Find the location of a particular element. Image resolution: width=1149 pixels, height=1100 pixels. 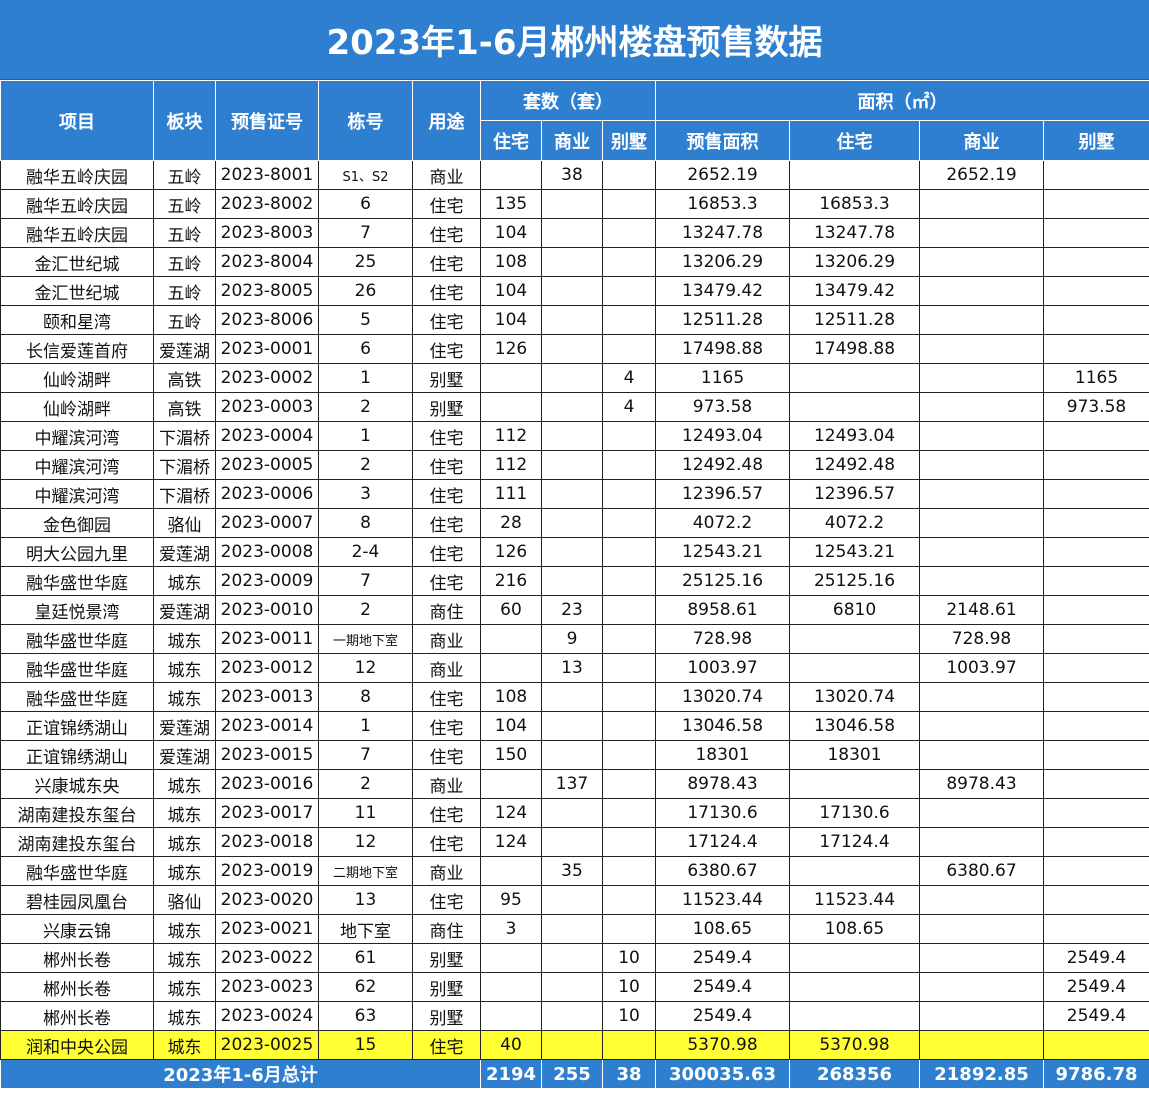

table-row: 仙岭湖畔 高铁 2023-0003 2 别墅 4 973.58 973.58 is located at coordinates (574, 407).